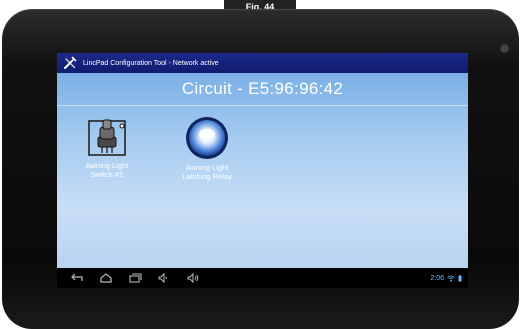  What do you see at coordinates (262, 88) in the screenshot?
I see `circuit-title: Circuit - E5:96:96:42` at bounding box center [262, 88].